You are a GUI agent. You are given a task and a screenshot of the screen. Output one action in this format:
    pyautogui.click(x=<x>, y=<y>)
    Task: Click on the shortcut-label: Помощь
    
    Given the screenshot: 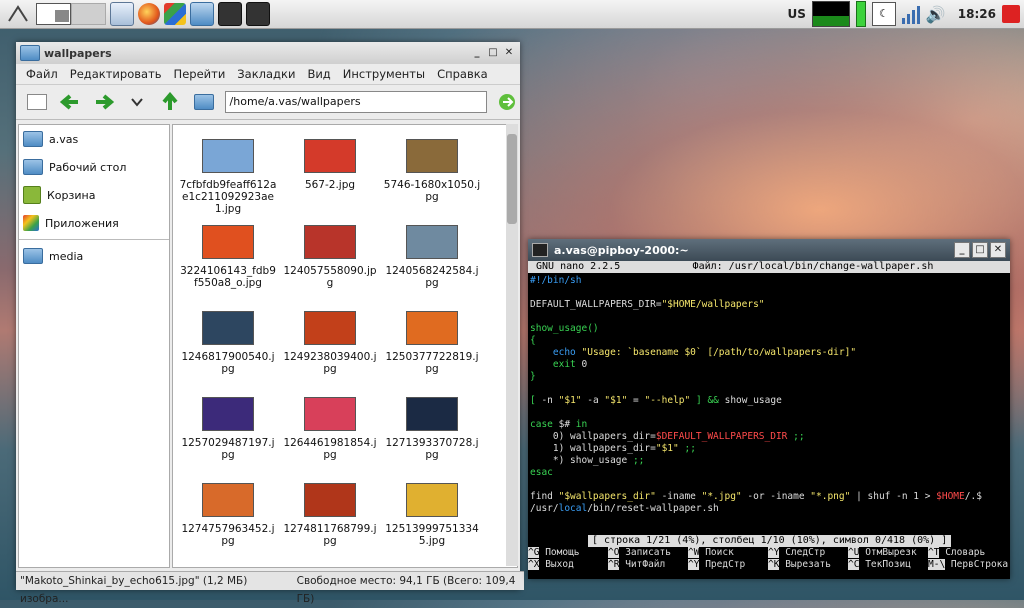 What is the action you would take?
    pyautogui.click(x=562, y=552)
    